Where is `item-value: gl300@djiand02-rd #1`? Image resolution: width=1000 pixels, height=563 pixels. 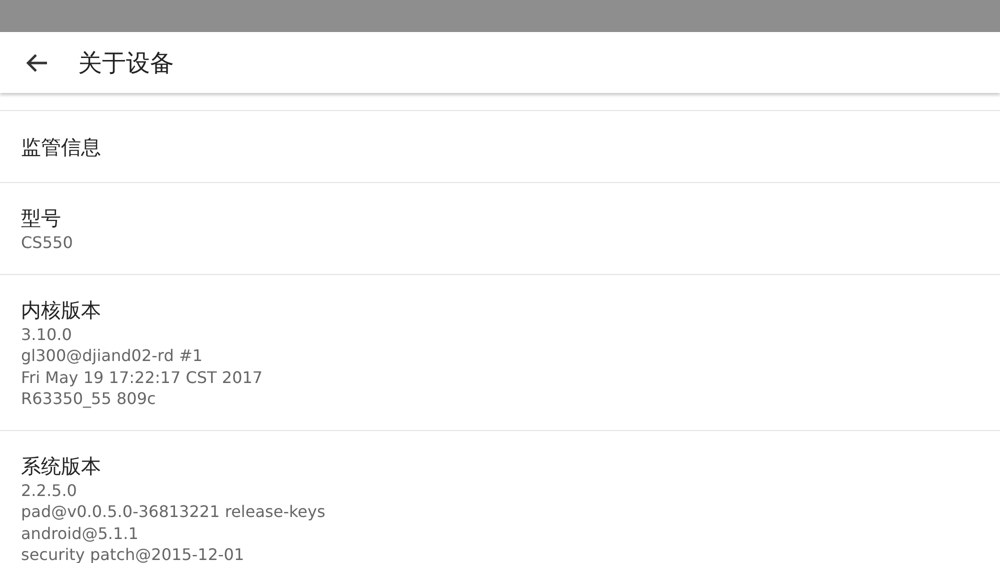
item-value: gl300@djiand02-rd #1 is located at coordinates (112, 355).